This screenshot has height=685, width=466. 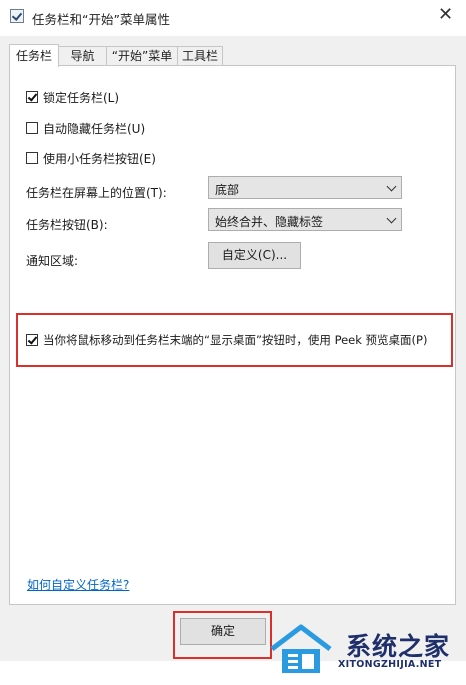 I want to click on notification-area-label: 通知区域:, so click(x=52, y=261).